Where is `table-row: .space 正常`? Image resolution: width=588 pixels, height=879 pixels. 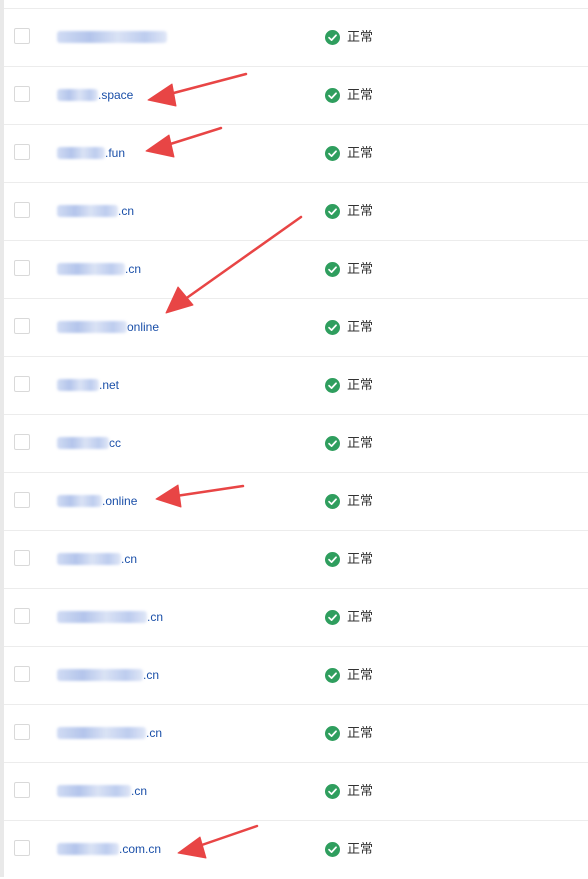
table-row: .space 正常 is located at coordinates (296, 96).